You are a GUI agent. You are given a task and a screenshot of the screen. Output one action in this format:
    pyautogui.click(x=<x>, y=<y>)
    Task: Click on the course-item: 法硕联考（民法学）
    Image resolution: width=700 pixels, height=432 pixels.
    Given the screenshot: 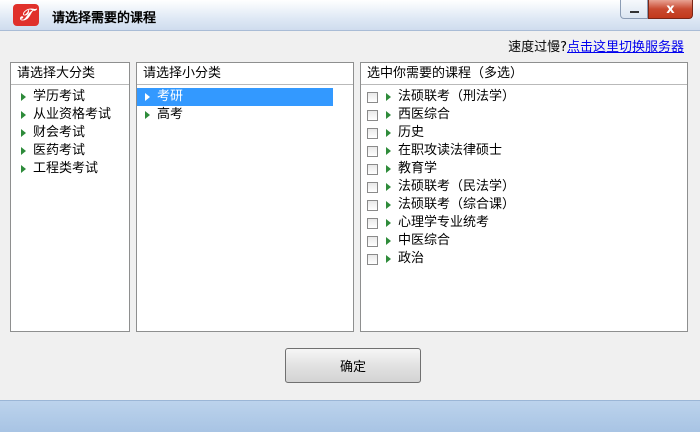 What is the action you would take?
    pyautogui.click(x=524, y=187)
    